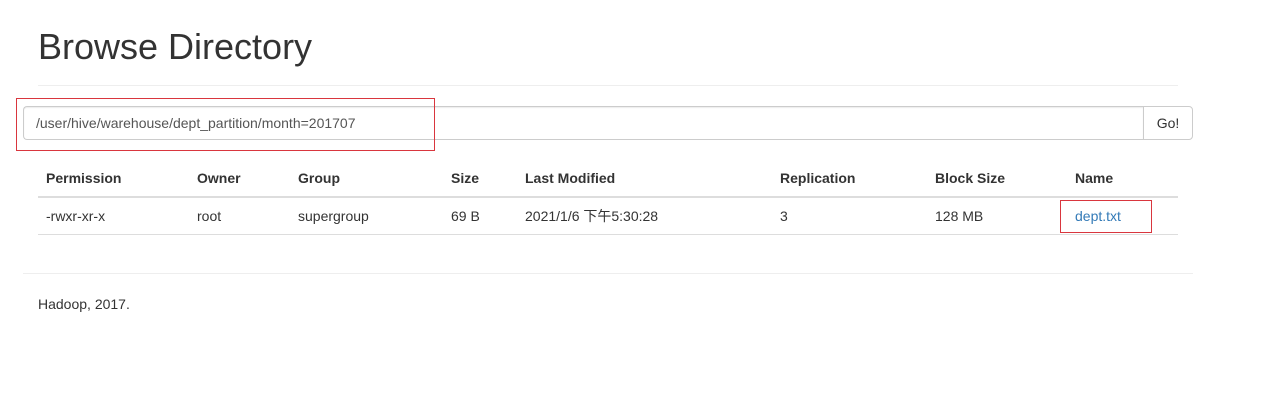 Image resolution: width=1262 pixels, height=407 pixels. Describe the element at coordinates (608, 56) in the screenshot. I see `page-header: Browse Directory` at that location.